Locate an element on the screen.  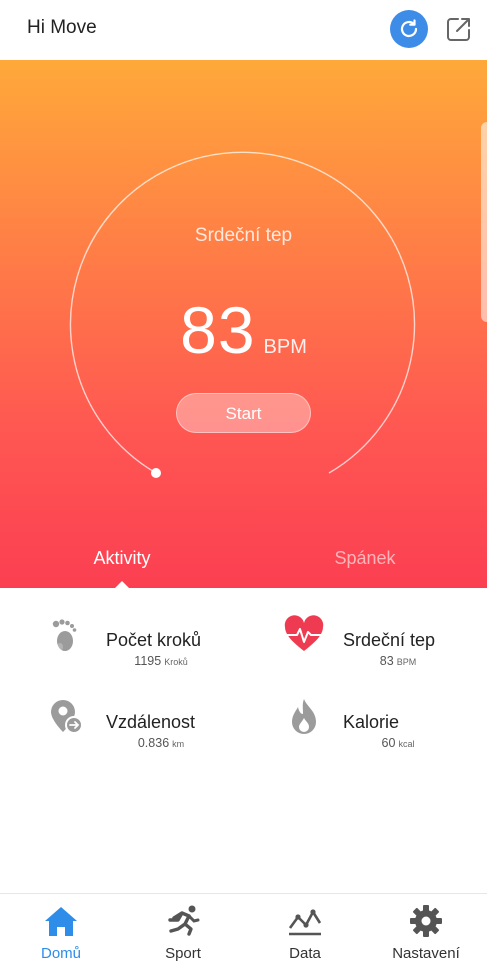
start-button: Start is located at coordinates (243, 413).